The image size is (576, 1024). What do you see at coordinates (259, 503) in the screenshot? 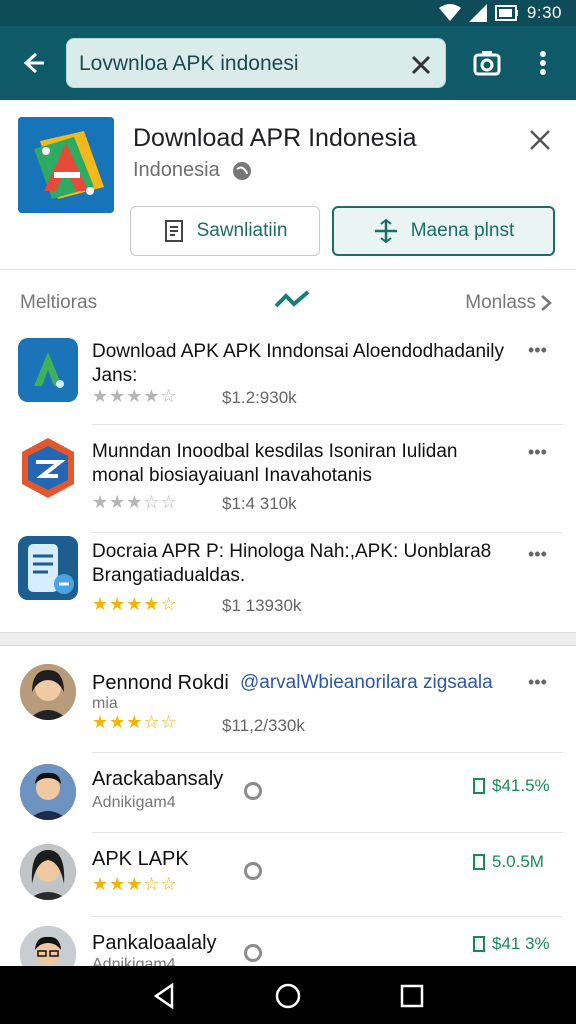
I see `app-price: $1:4 310k` at bounding box center [259, 503].